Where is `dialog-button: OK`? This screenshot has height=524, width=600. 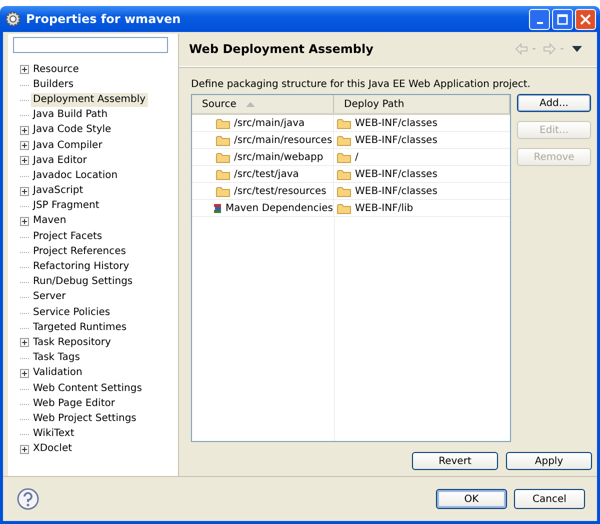
dialog-button: OK is located at coordinates (471, 499).